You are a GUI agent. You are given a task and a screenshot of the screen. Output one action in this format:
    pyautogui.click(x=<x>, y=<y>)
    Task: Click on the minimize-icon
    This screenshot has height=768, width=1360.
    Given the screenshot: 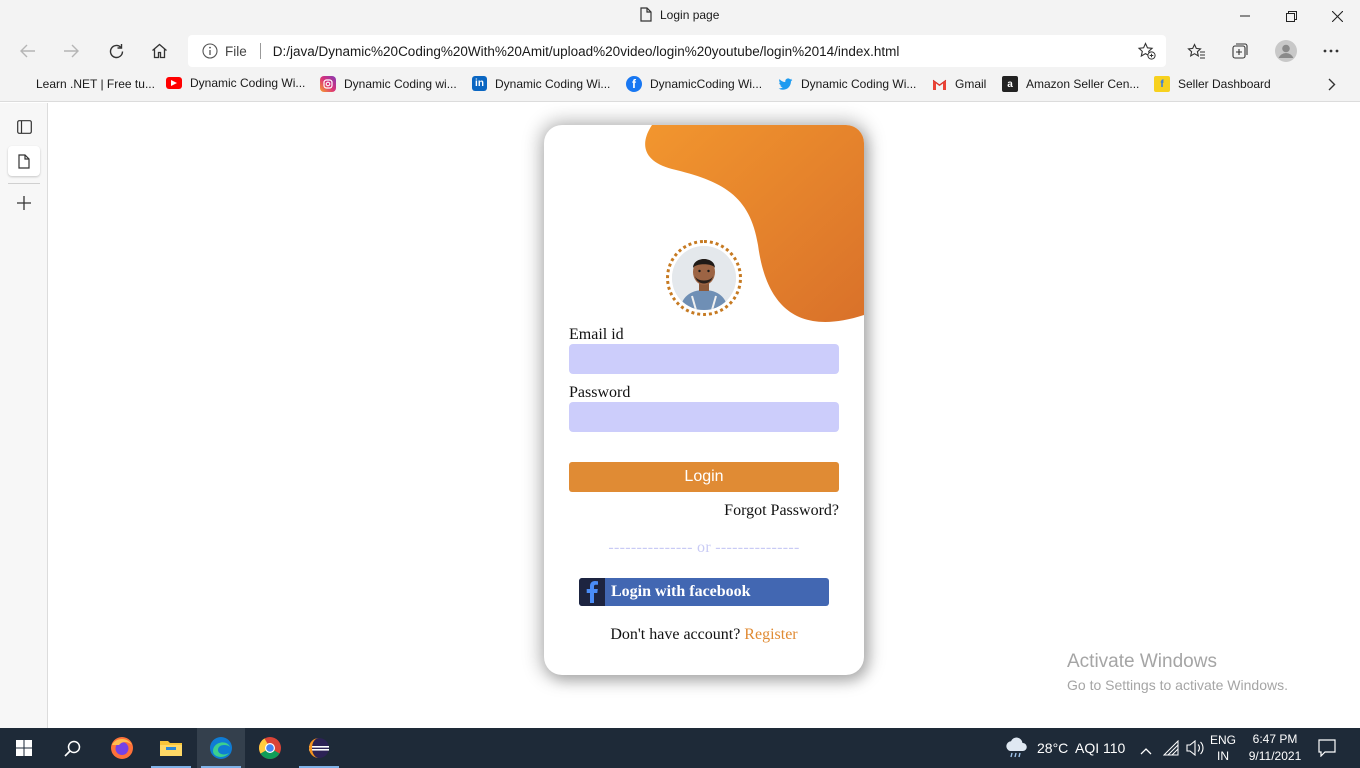 What is the action you would take?
    pyautogui.click(x=1245, y=16)
    